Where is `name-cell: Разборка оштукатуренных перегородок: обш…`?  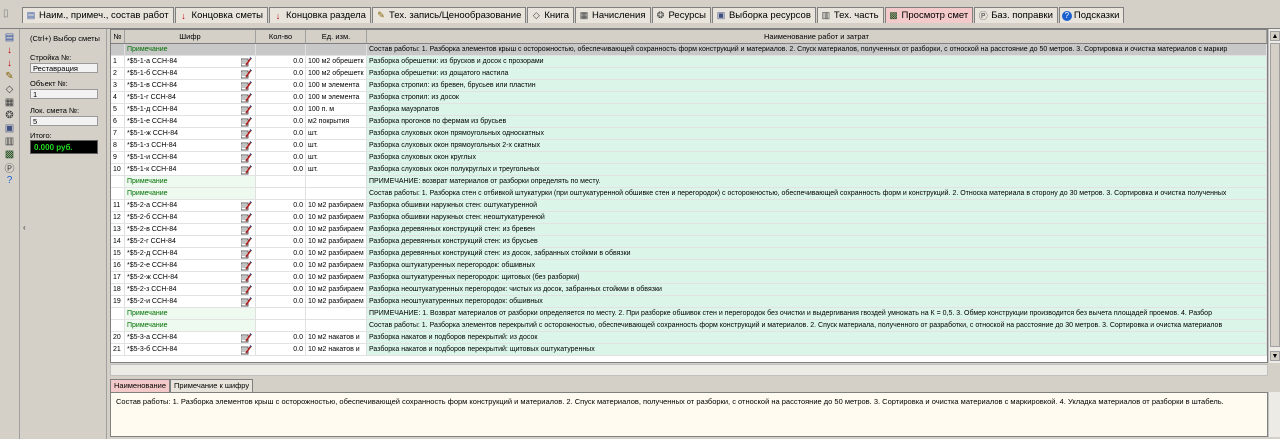 name-cell: Разборка оштукатуренных перегородок: обш… is located at coordinates (817, 265).